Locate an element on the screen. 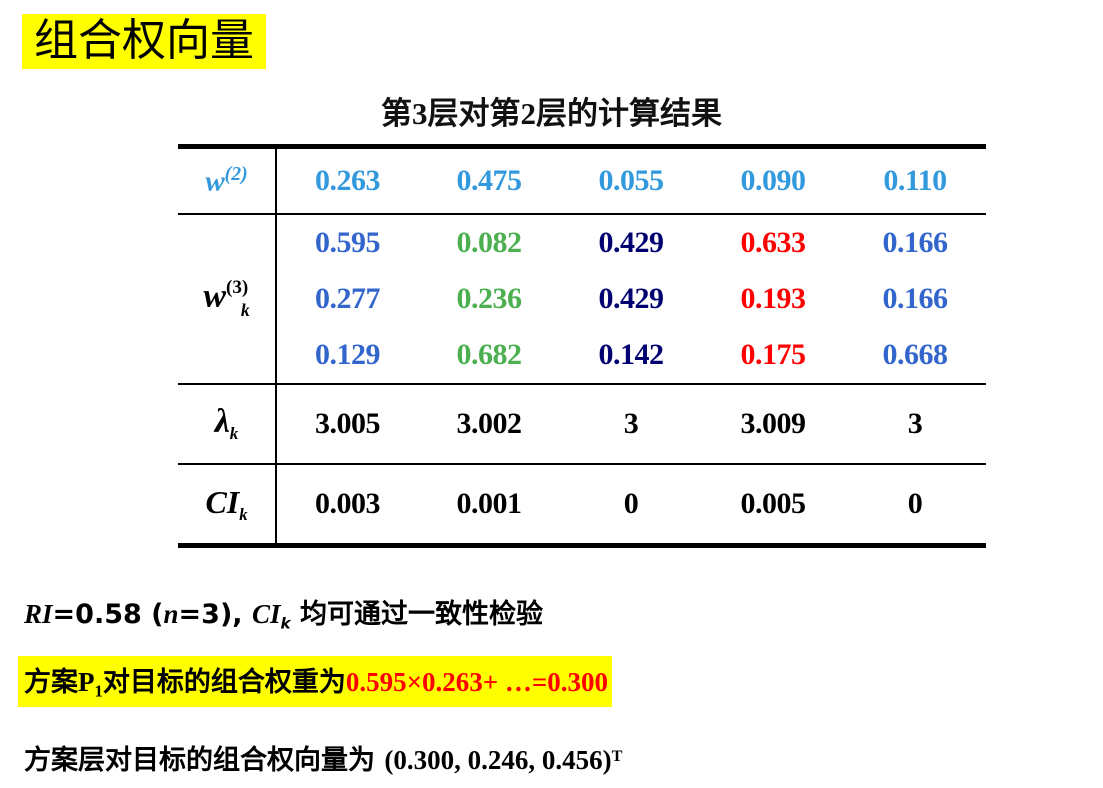  cell-w2-c1: 0.263 is located at coordinates (347, 179).